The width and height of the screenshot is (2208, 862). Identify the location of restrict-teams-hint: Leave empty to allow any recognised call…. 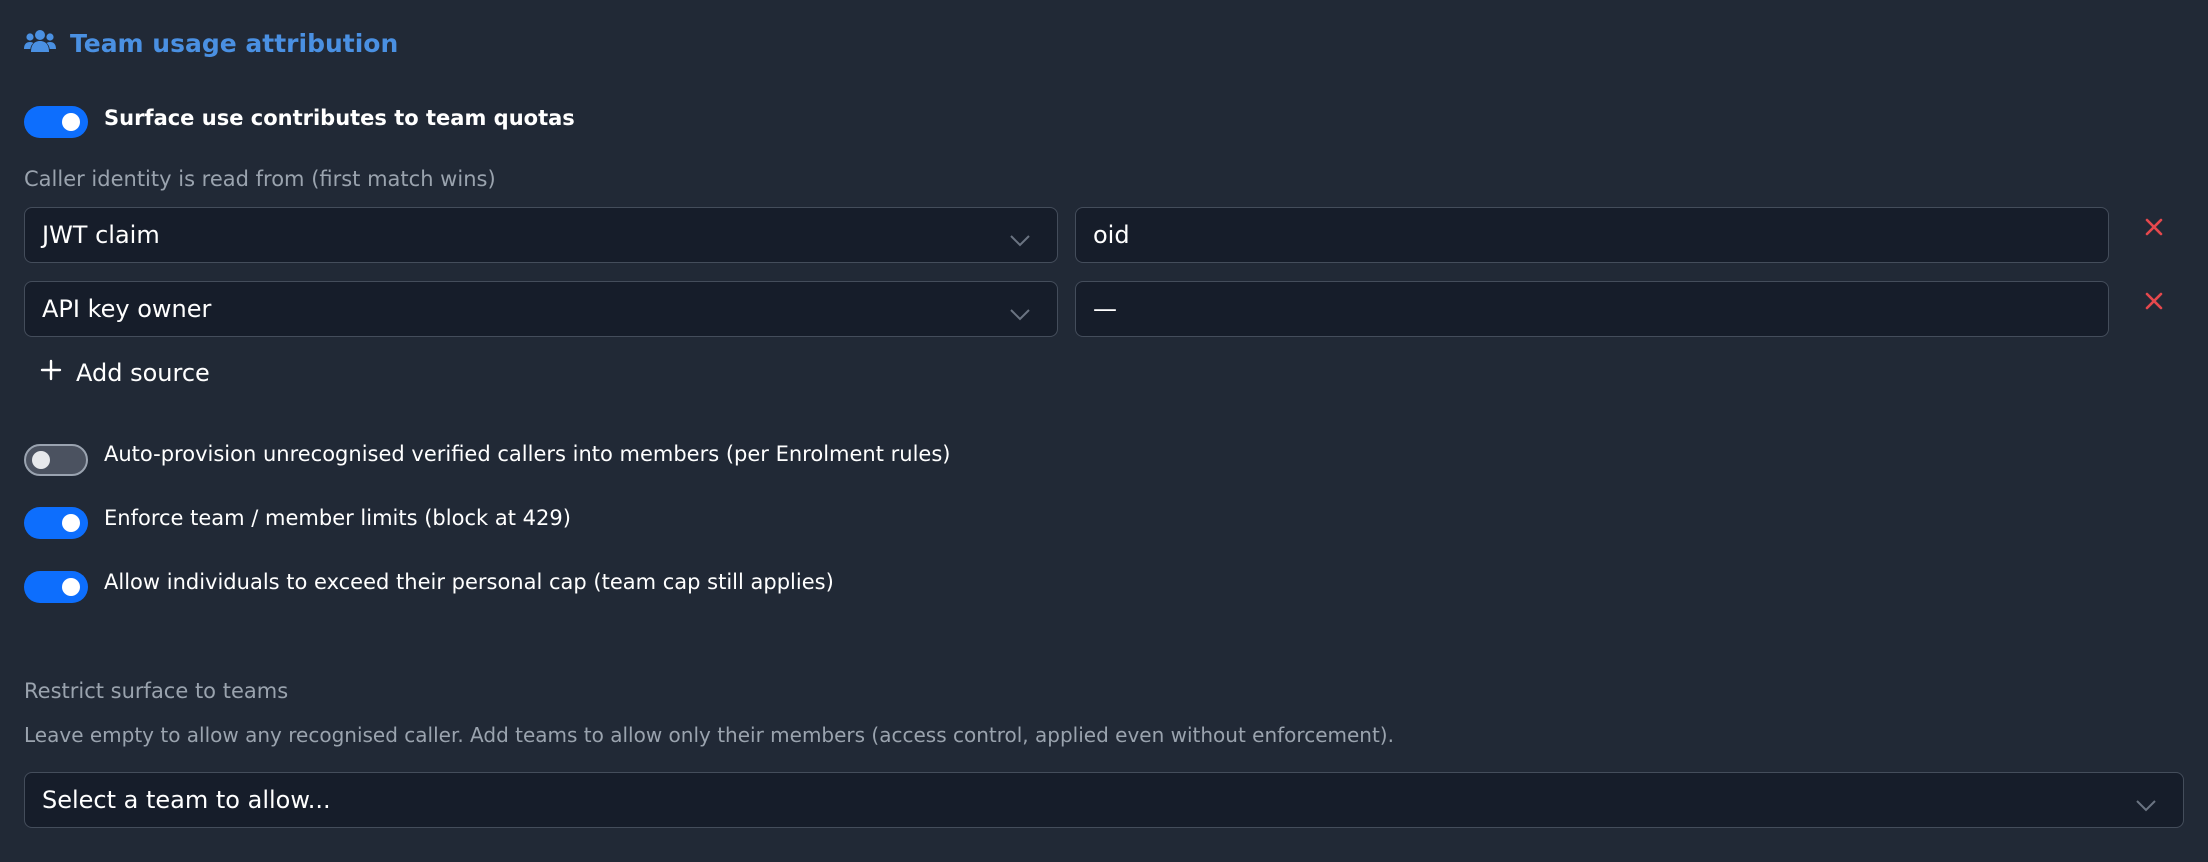
(709, 735).